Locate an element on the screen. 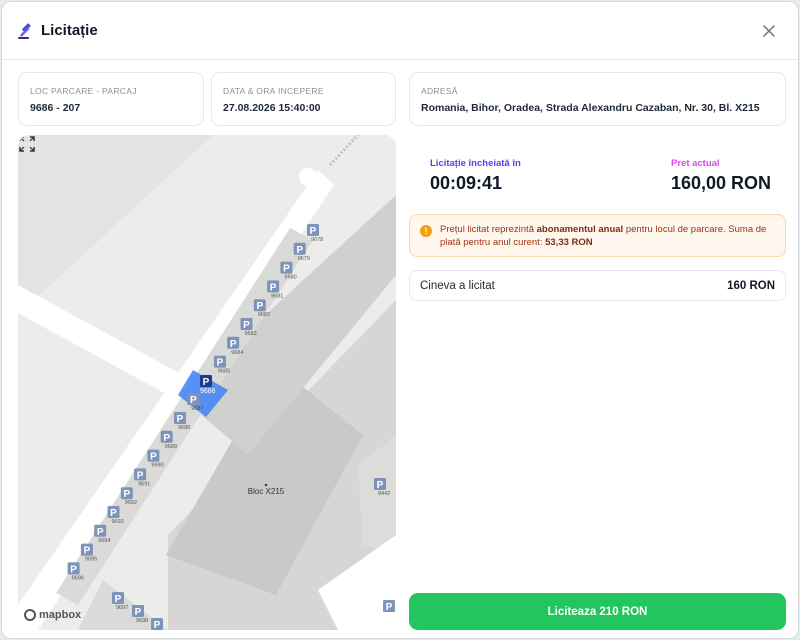 This screenshot has width=800, height=640. price-block: Pret actual 160,00 RON is located at coordinates (721, 176).